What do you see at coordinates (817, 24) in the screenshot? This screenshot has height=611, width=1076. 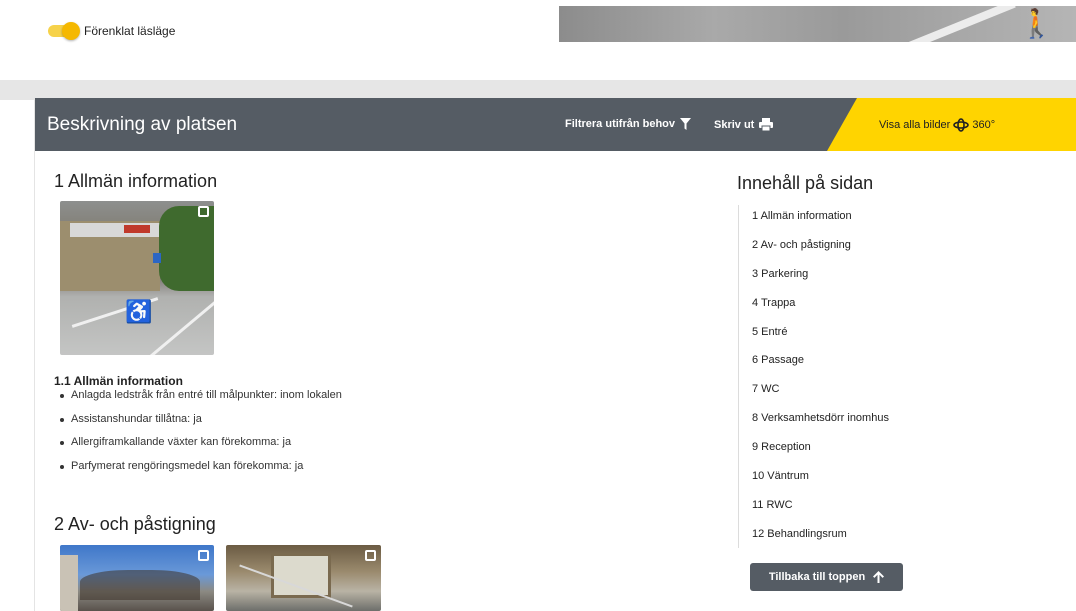 I see `hero-image: 🚶` at bounding box center [817, 24].